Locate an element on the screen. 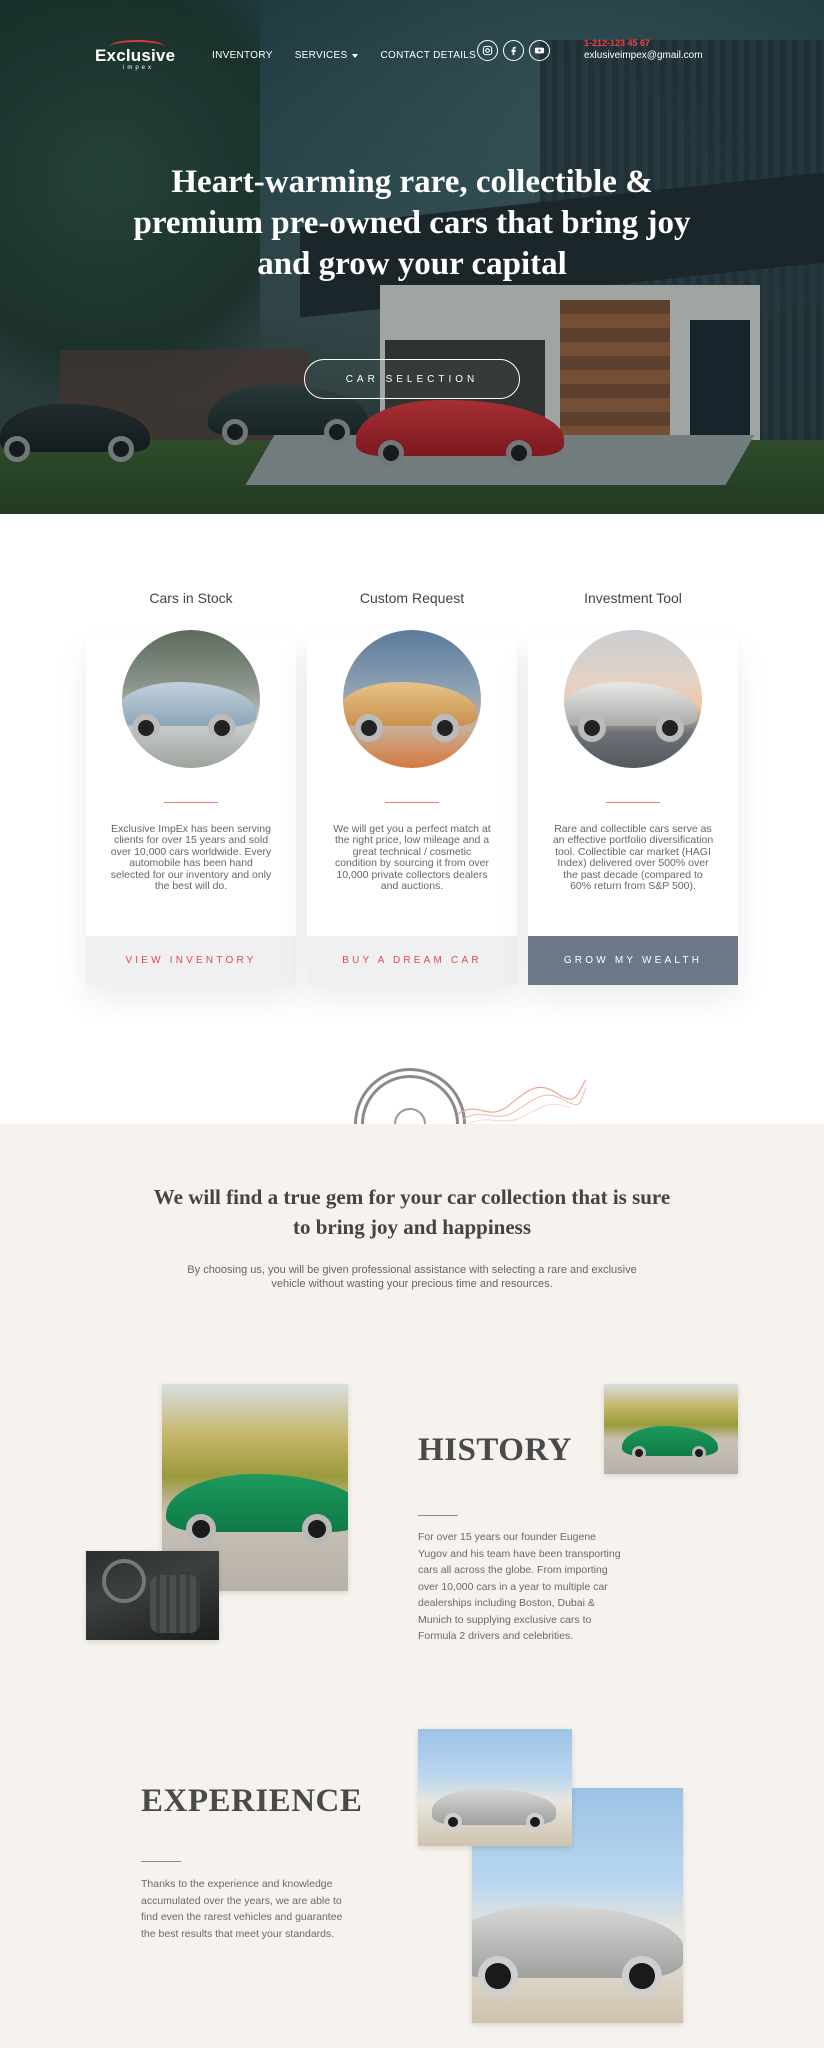  social-links is located at coordinates (513, 50).